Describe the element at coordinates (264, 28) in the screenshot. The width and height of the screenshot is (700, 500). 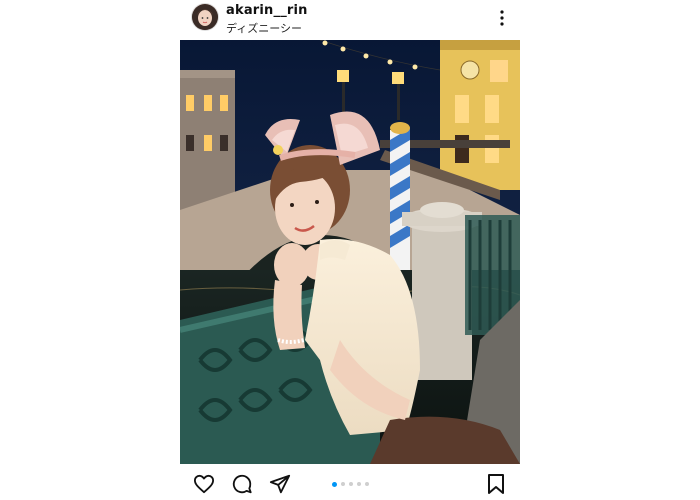
I see `location: ディズニーシー` at that location.